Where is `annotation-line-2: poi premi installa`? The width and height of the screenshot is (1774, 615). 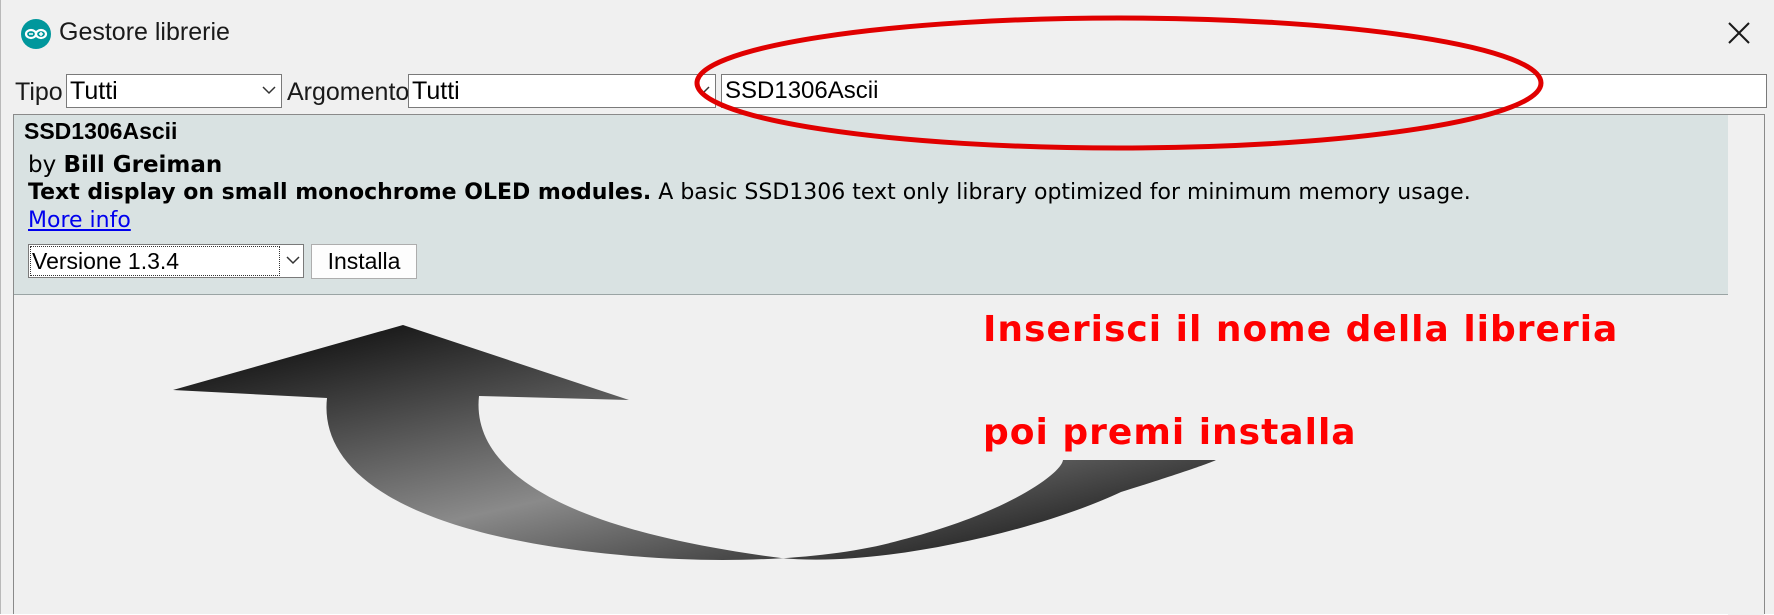 annotation-line-2: poi premi installa is located at coordinates (1170, 432).